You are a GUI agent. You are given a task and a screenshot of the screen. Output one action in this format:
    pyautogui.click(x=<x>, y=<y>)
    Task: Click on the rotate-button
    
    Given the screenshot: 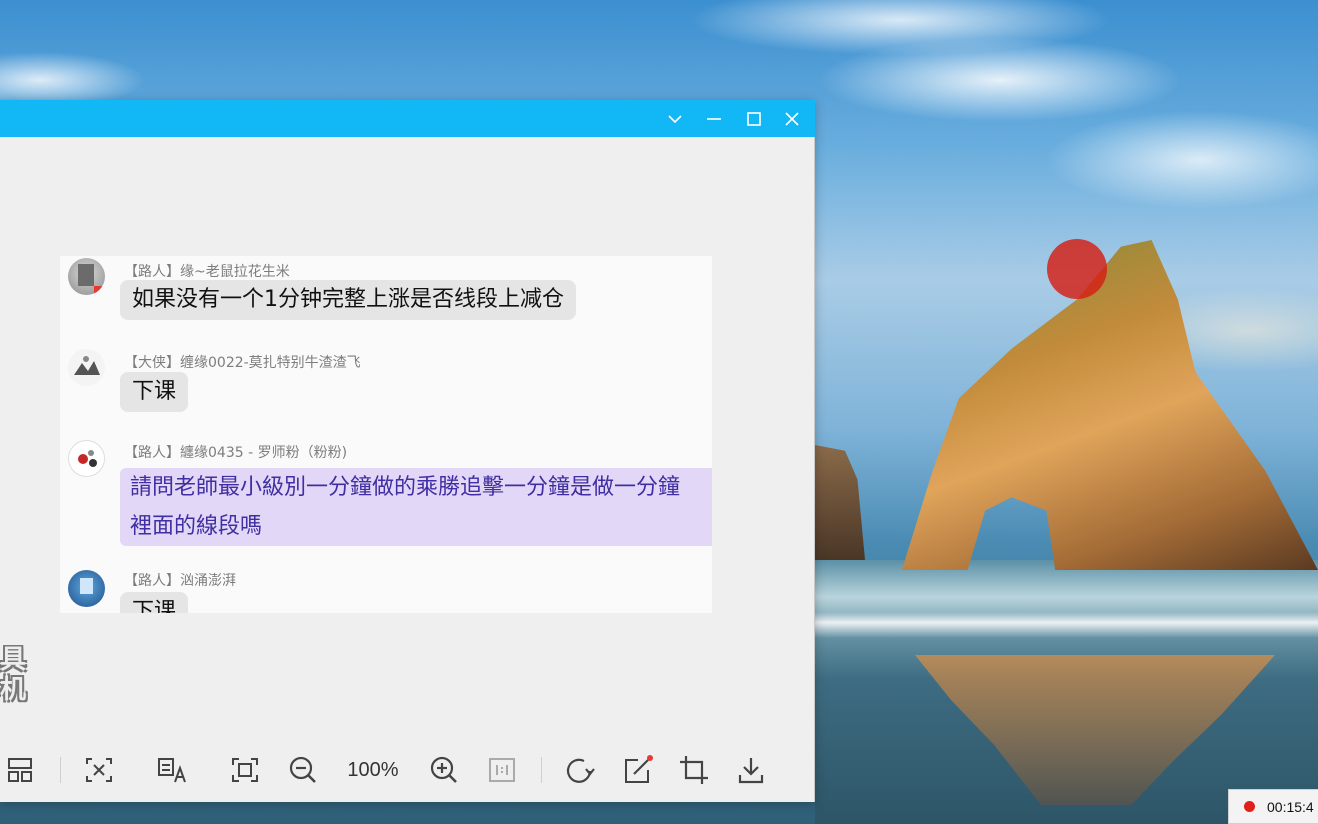 What is the action you would take?
    pyautogui.click(x=580, y=770)
    